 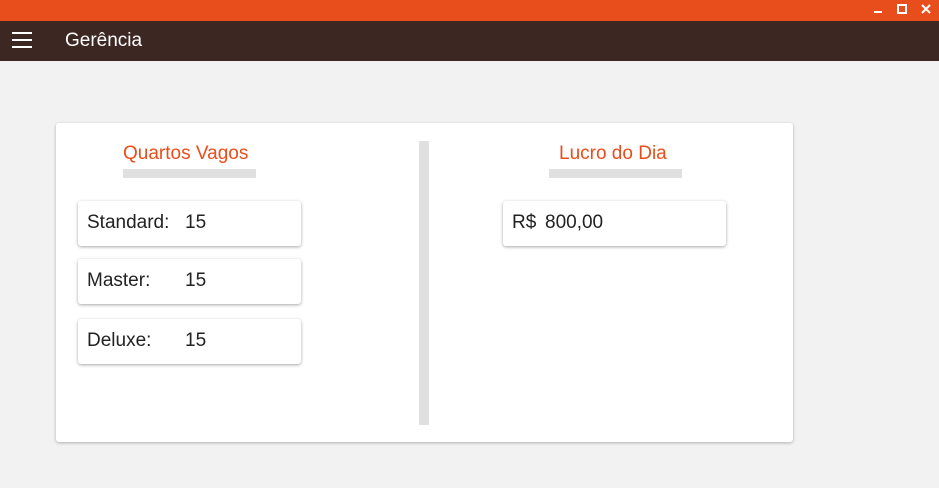 I want to click on close-icon, so click(x=926, y=10).